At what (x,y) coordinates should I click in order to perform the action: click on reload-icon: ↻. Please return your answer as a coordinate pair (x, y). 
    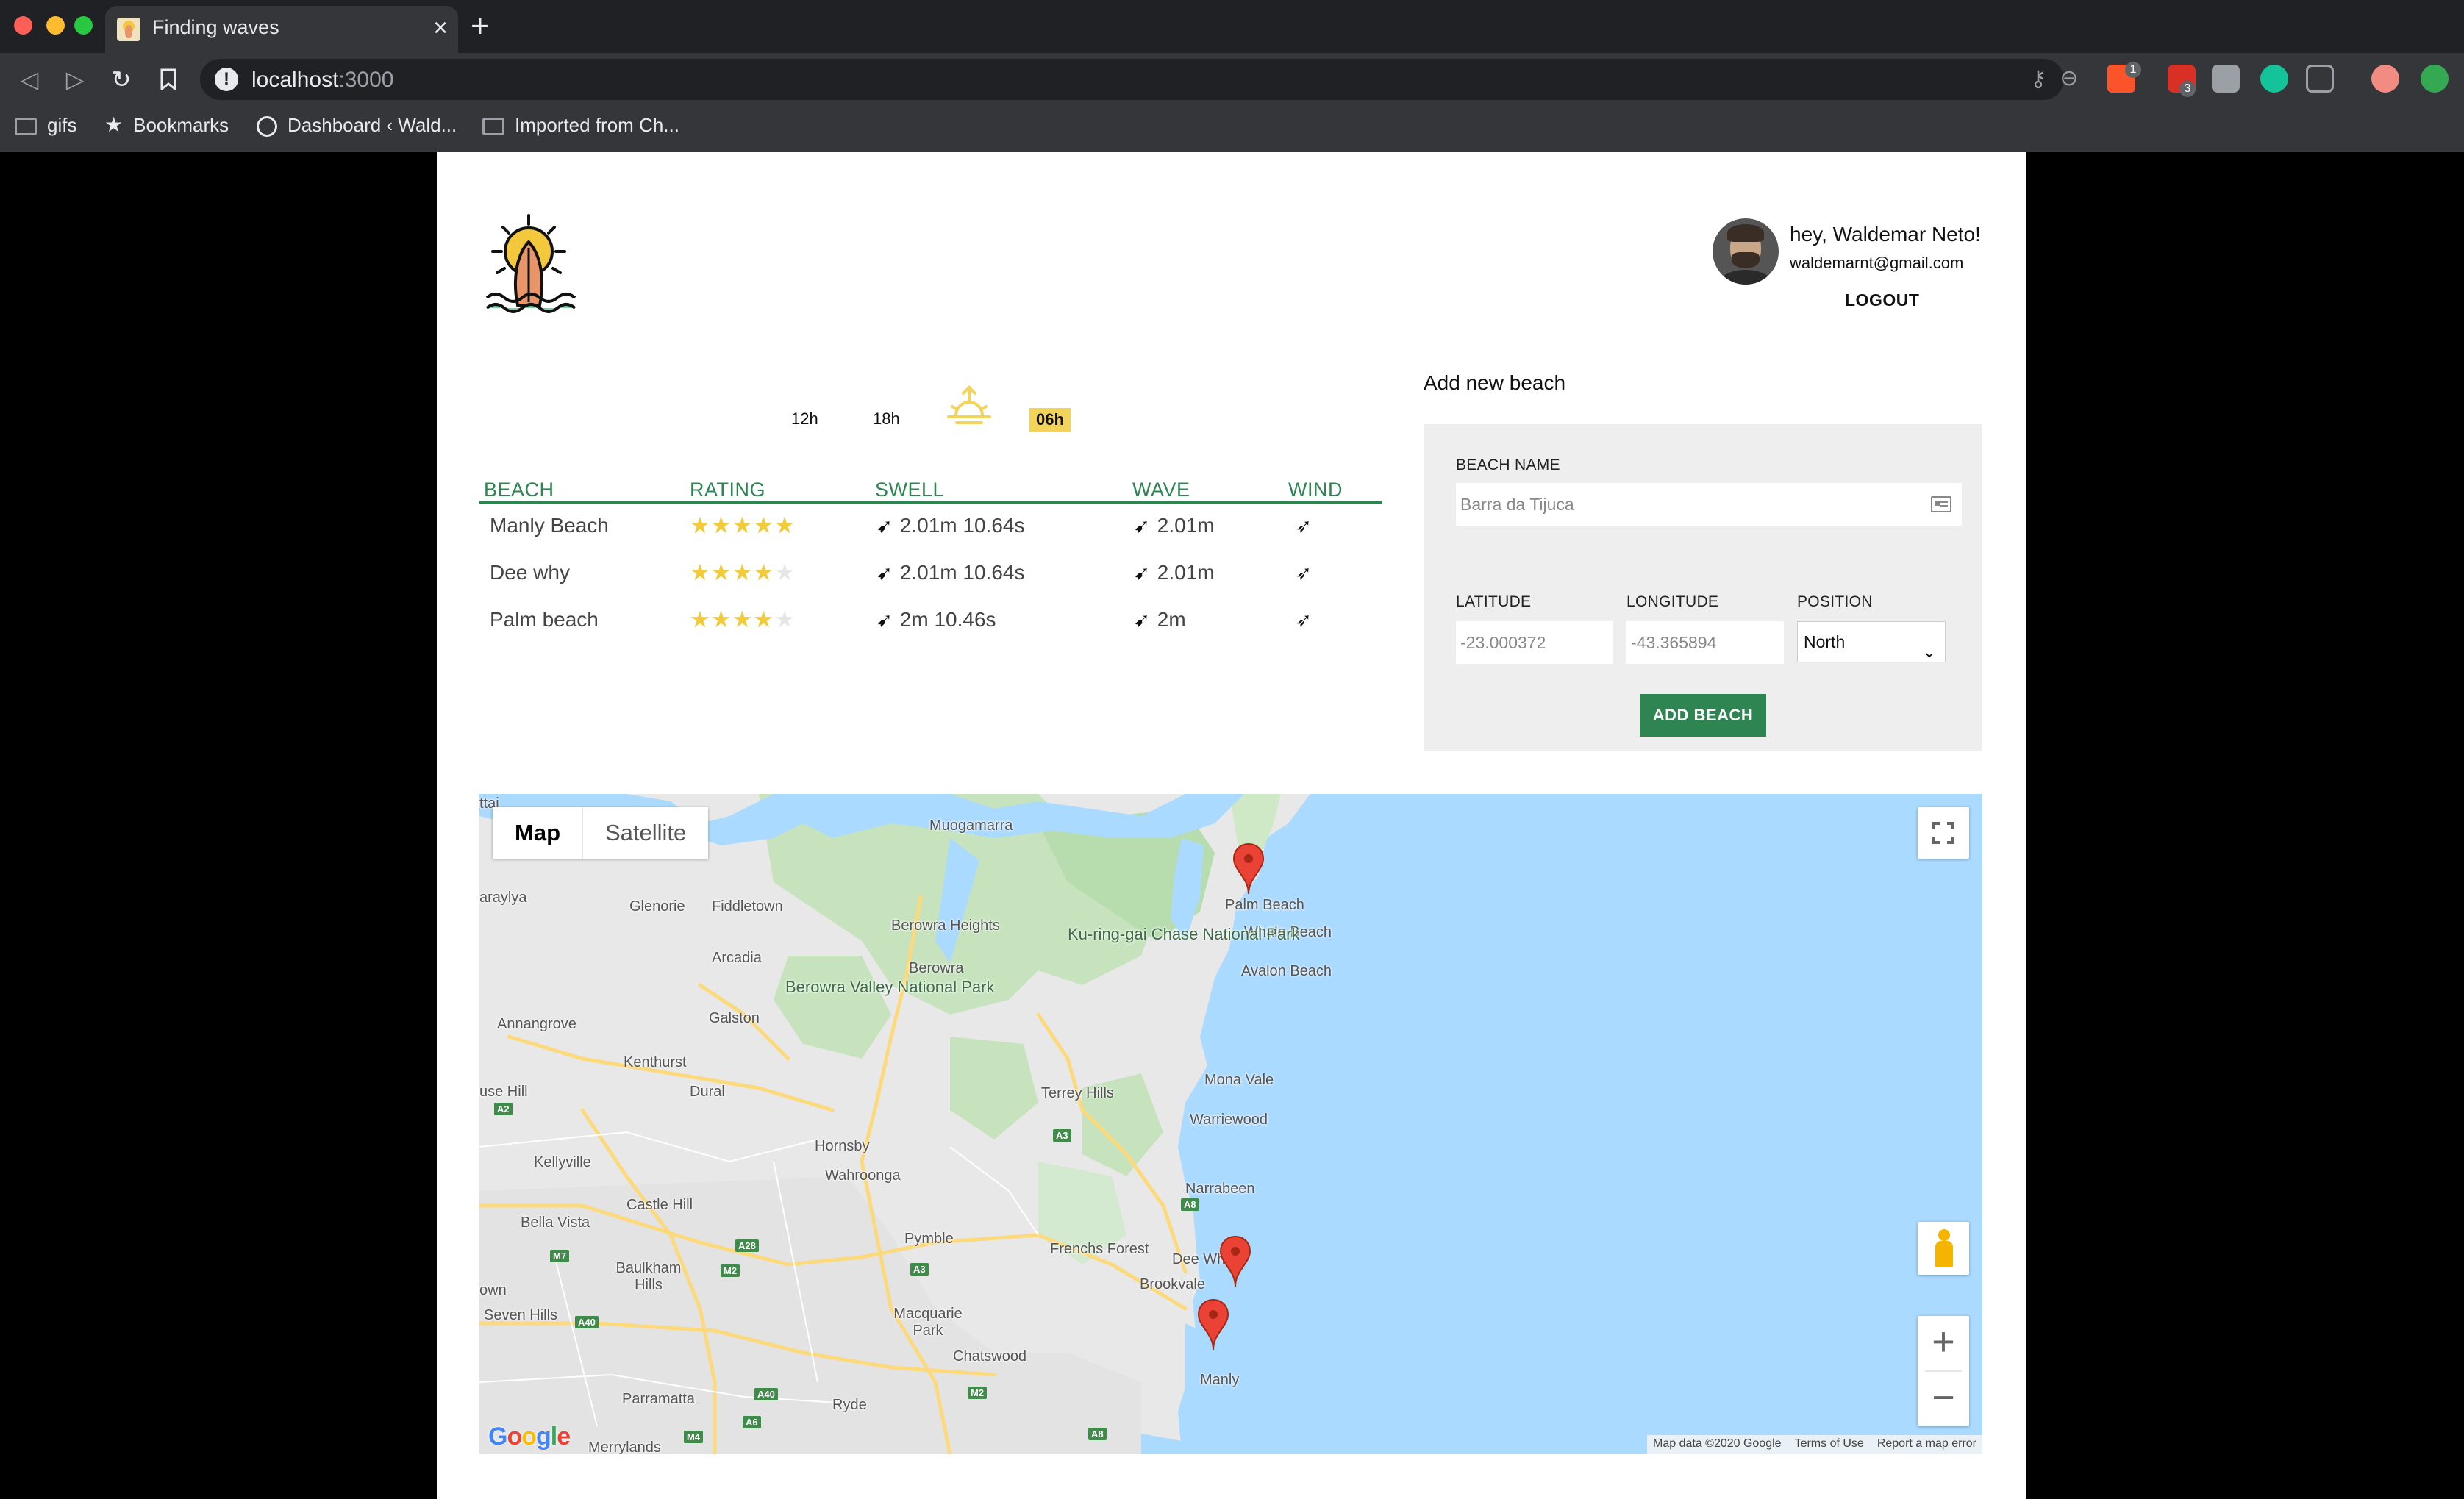
    Looking at the image, I should click on (121, 79).